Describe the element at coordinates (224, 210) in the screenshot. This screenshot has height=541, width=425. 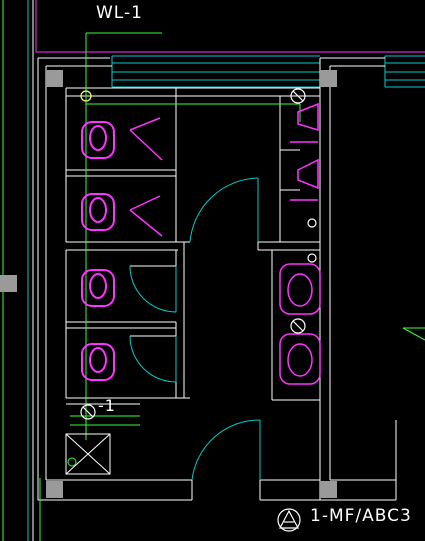
I see `entrance-door-arc` at that location.